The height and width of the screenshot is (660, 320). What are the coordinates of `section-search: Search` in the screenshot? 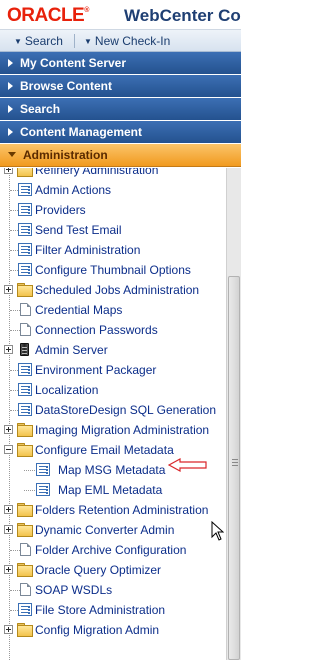 It's located at (120, 109).